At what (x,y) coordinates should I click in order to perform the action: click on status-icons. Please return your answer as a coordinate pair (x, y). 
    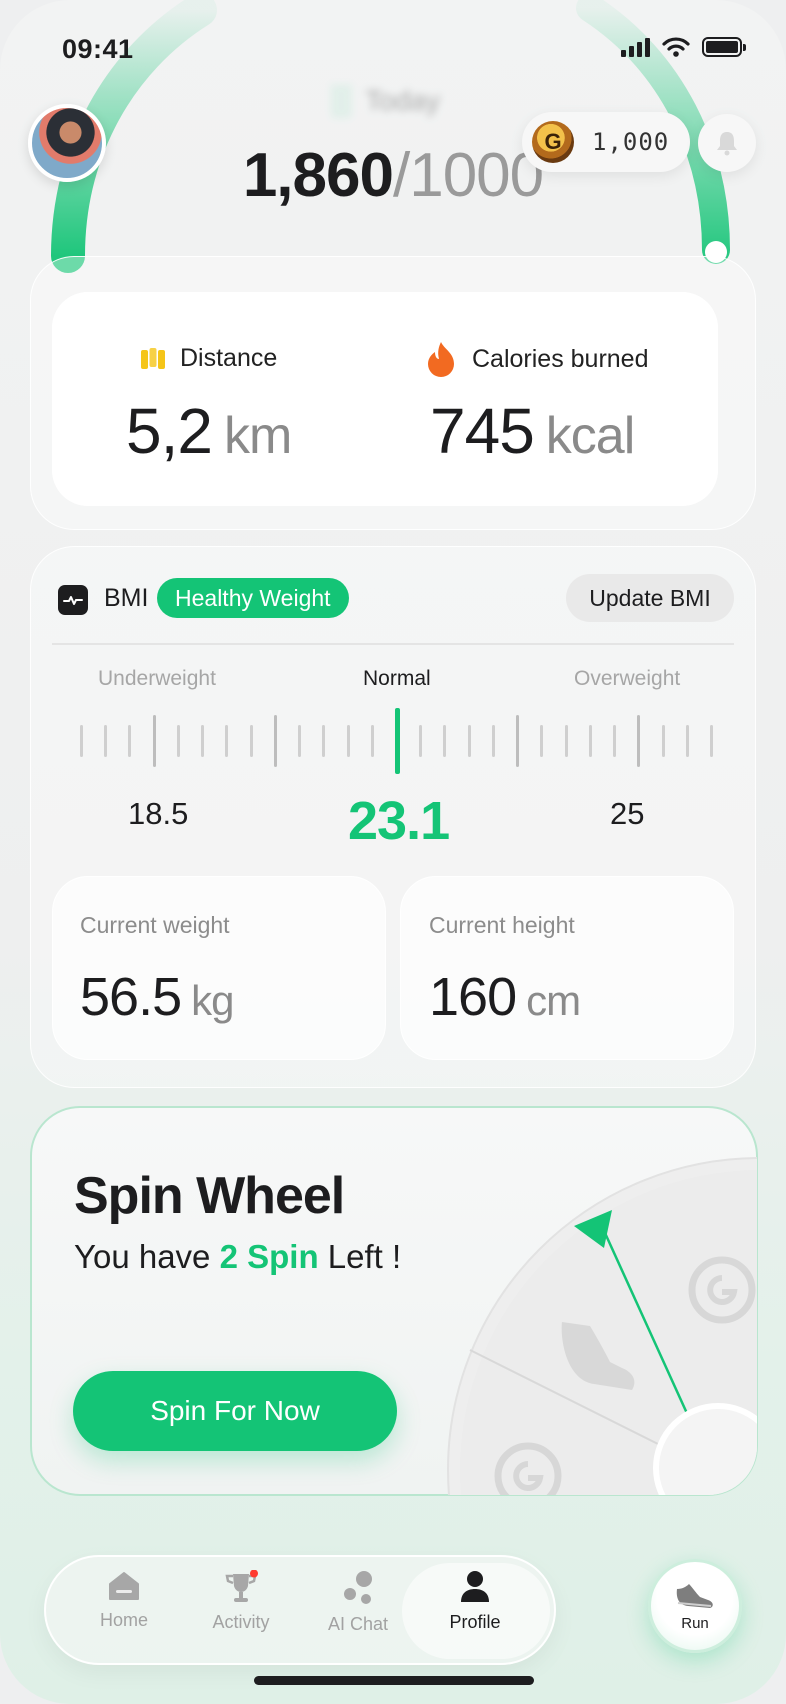
    Looking at the image, I should click on (683, 47).